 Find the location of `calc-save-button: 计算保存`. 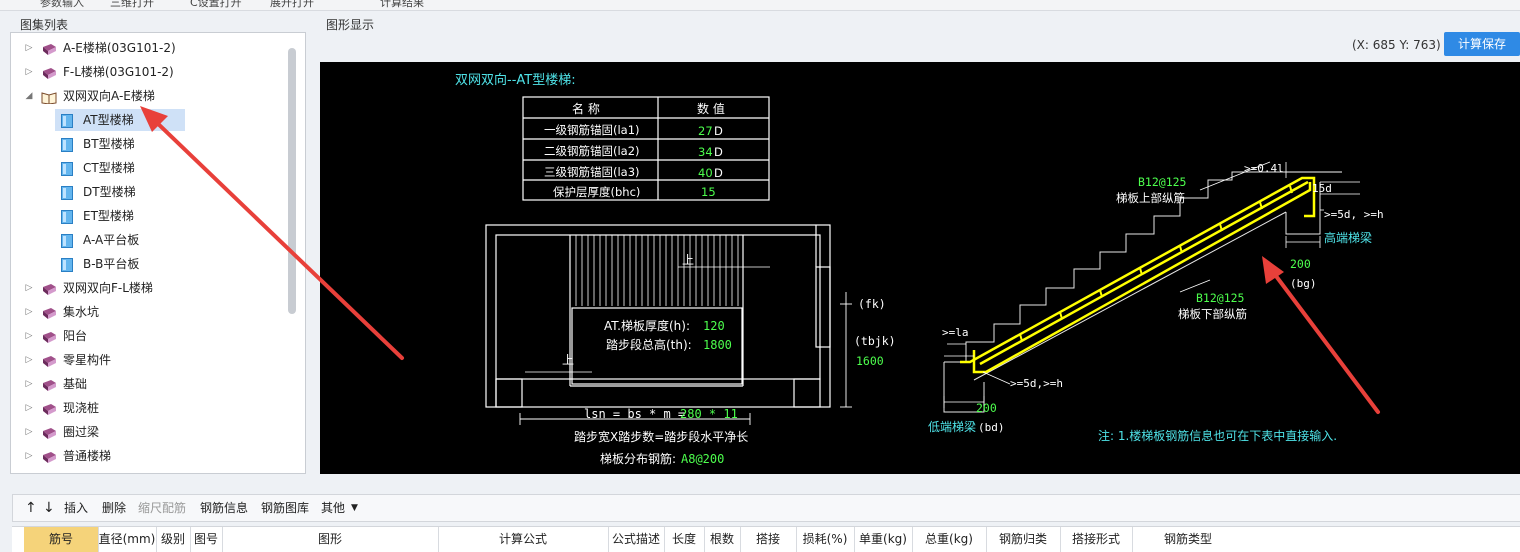

calc-save-button: 计算保存 is located at coordinates (1482, 44).